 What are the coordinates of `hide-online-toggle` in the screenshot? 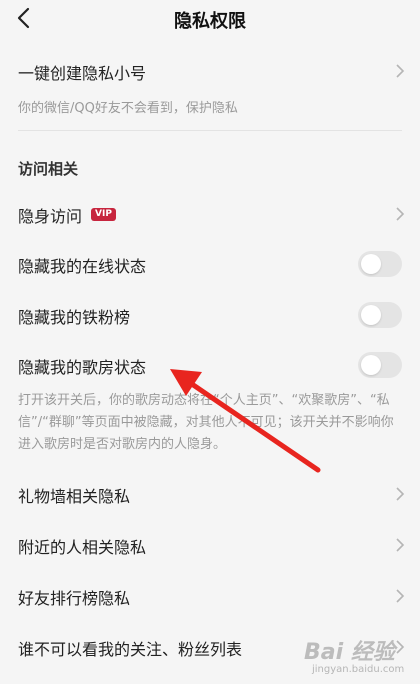 It's located at (380, 264).